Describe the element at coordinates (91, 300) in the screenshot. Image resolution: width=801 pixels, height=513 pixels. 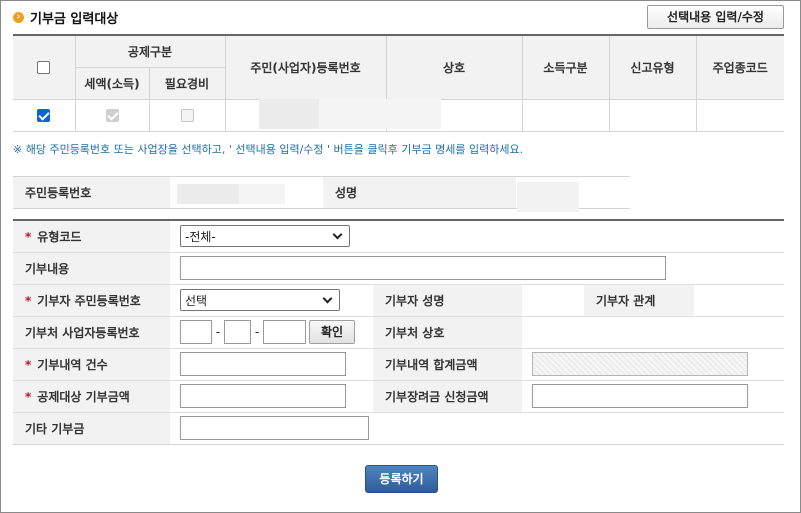
I see `donor-reg-label: * 기부자 주민등록번호` at that location.